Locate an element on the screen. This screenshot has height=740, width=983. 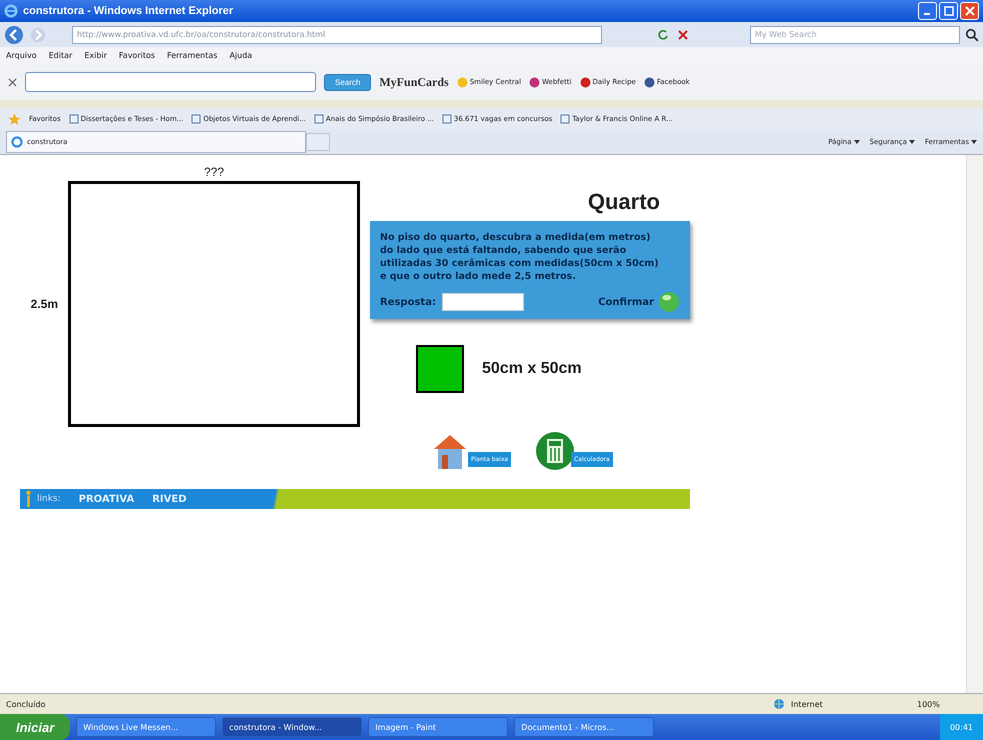
window-title: construtora - Windows Internet Explorer is located at coordinates (128, 11).